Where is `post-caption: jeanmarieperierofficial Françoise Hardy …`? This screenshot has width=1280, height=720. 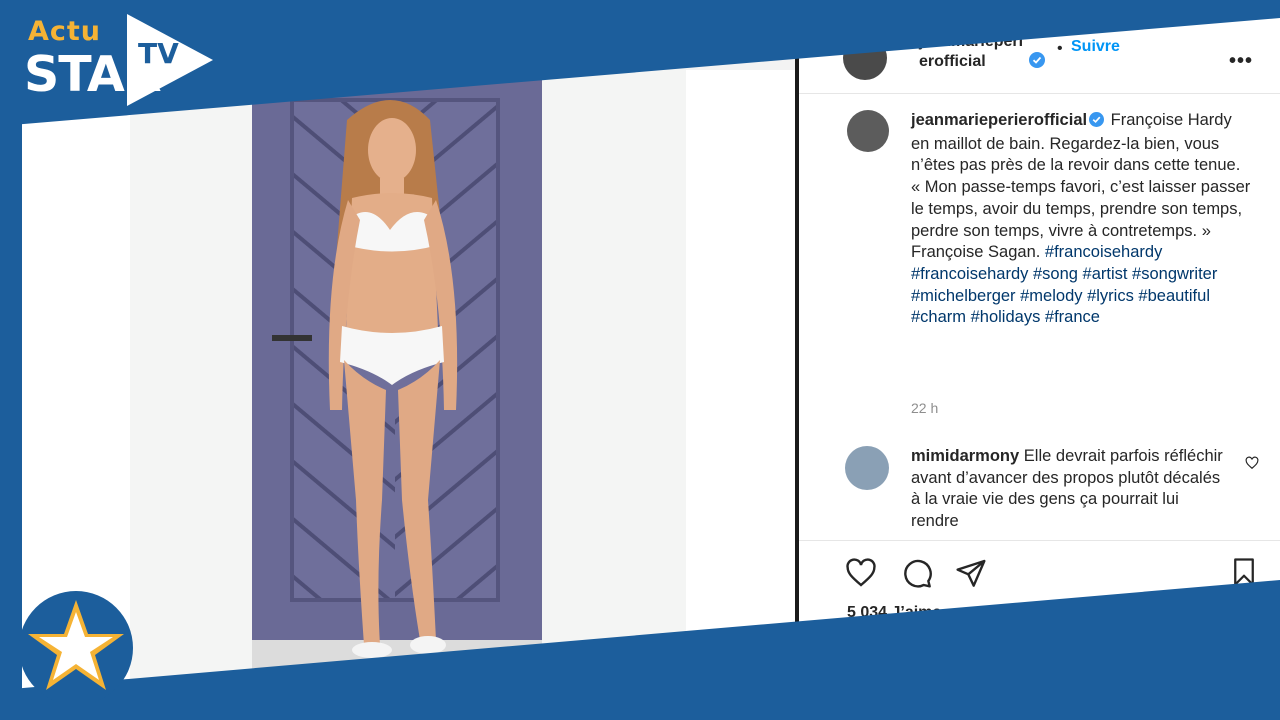
post-caption: jeanmarieperierofficial Françoise Hardy … is located at coordinates (1081, 219).